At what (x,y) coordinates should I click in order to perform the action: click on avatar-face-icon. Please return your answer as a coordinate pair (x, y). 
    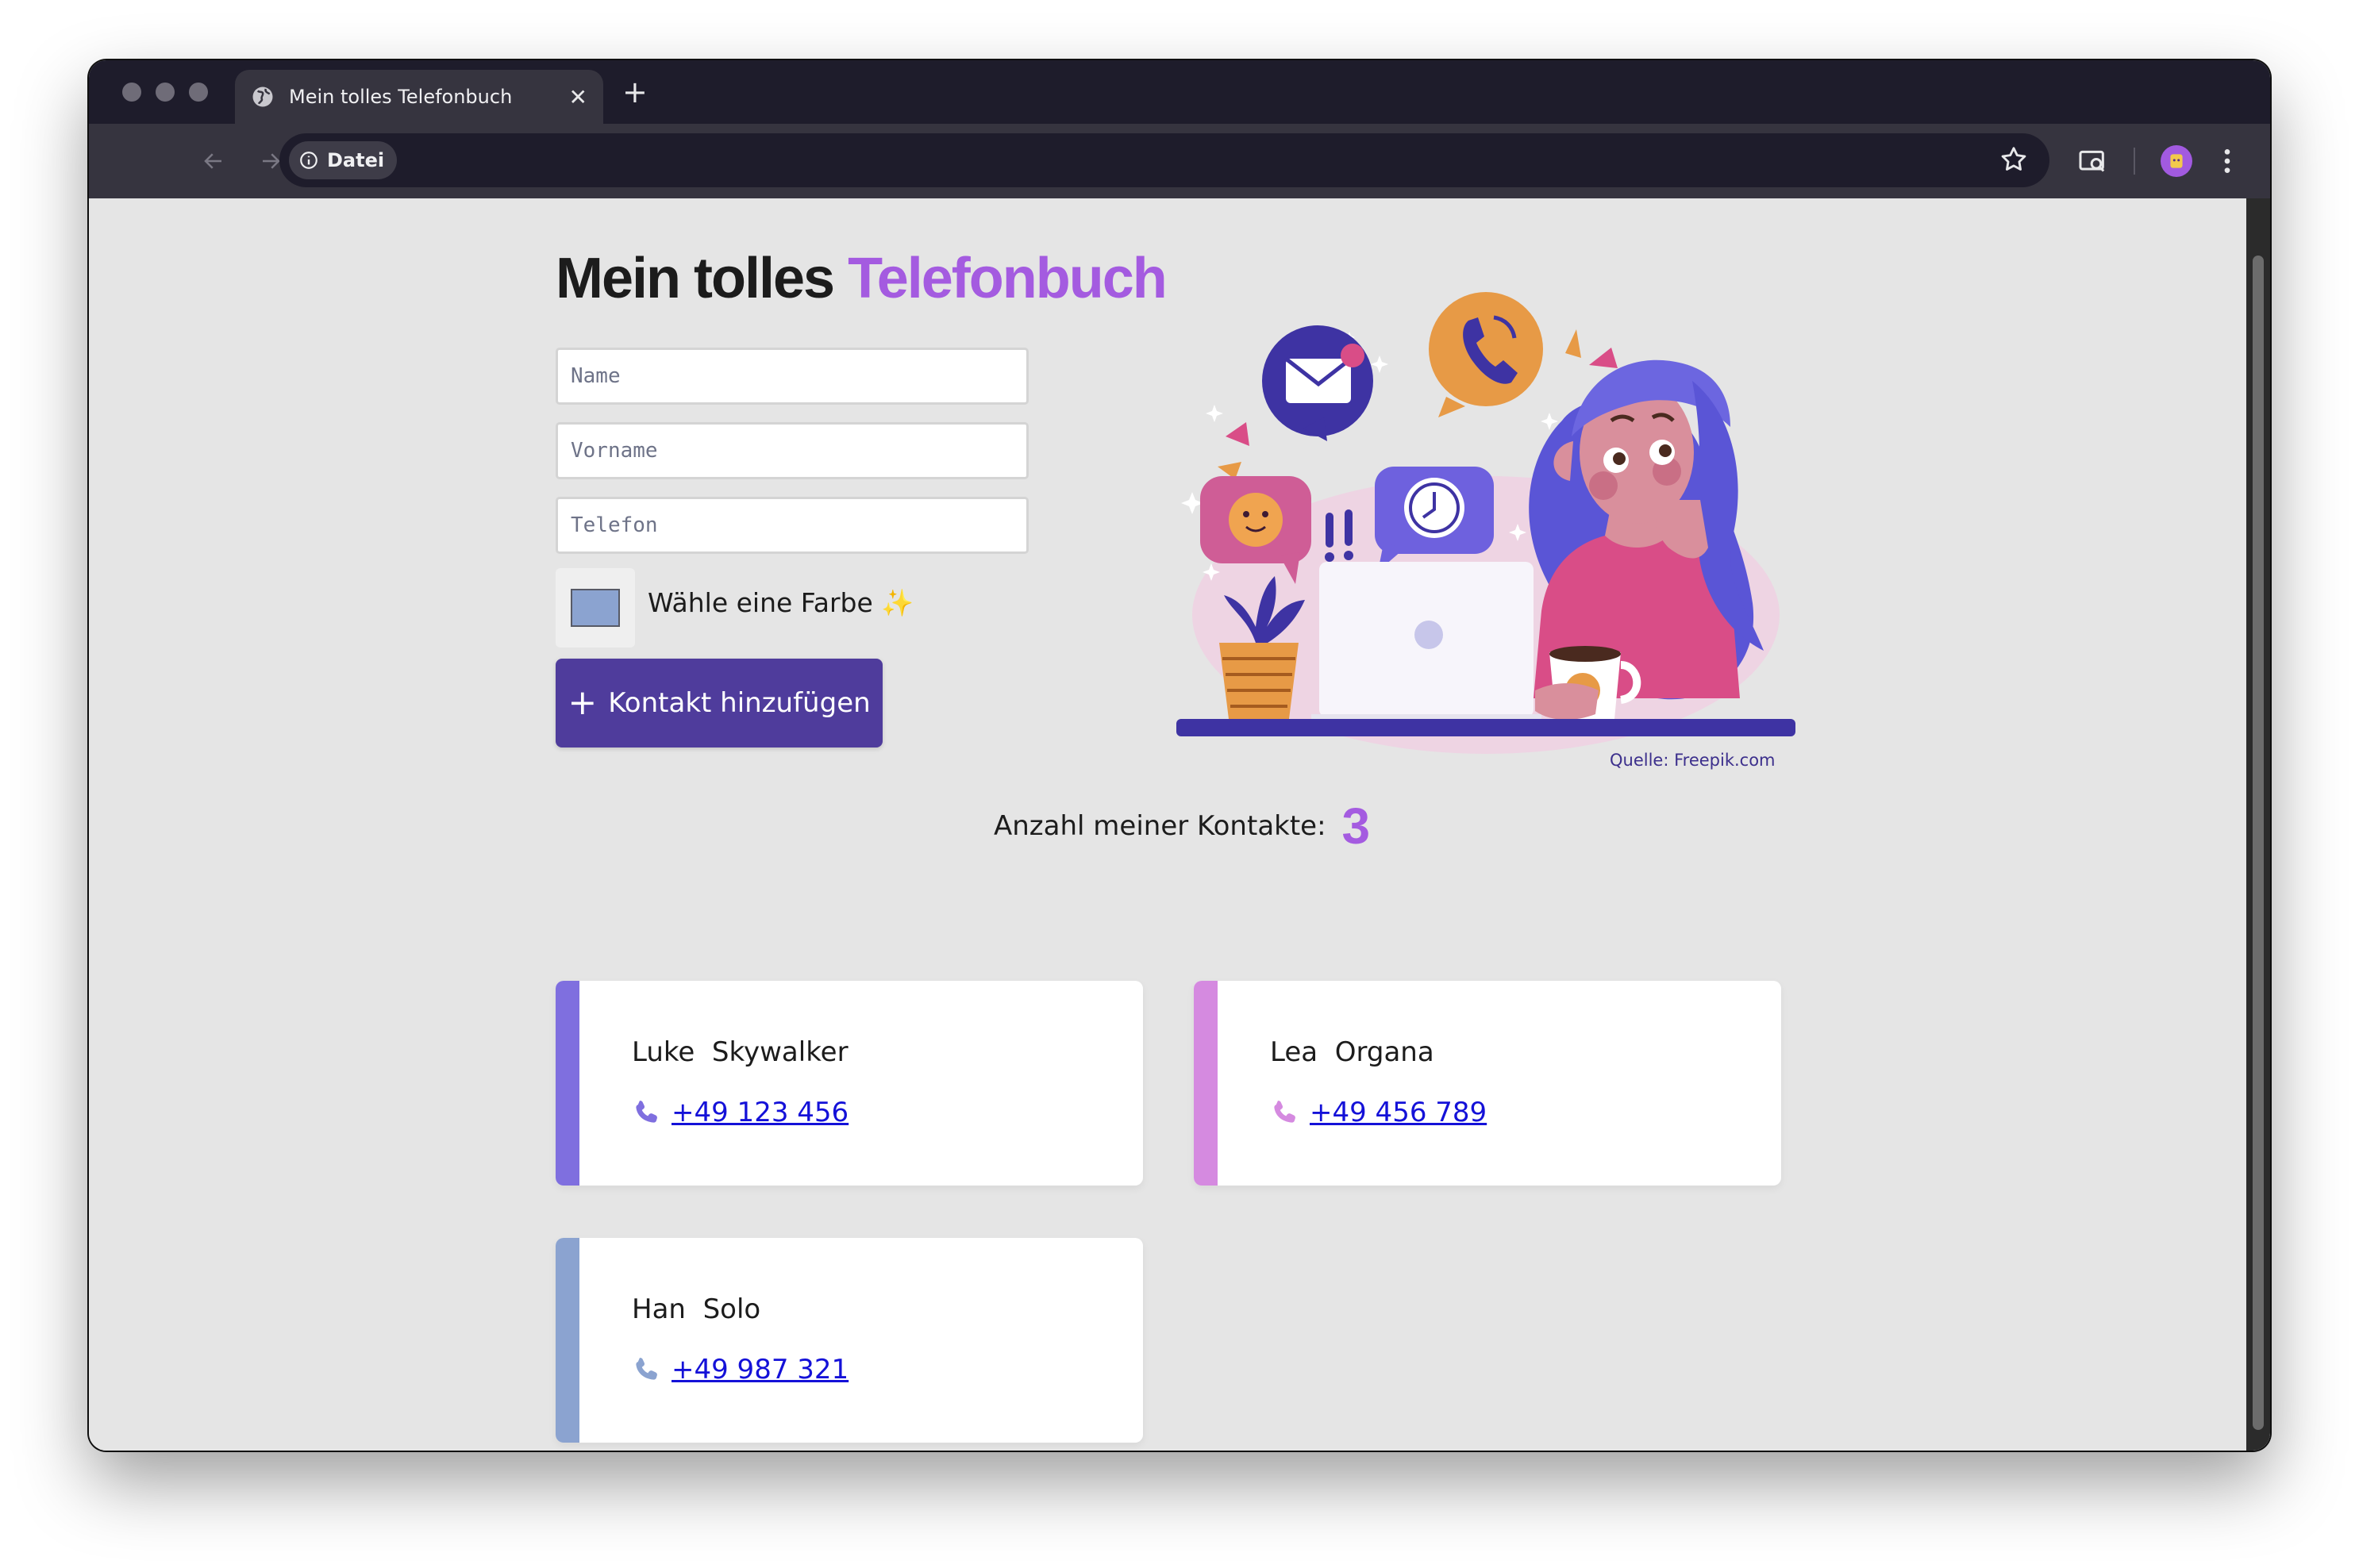
    Looking at the image, I should click on (2176, 161).